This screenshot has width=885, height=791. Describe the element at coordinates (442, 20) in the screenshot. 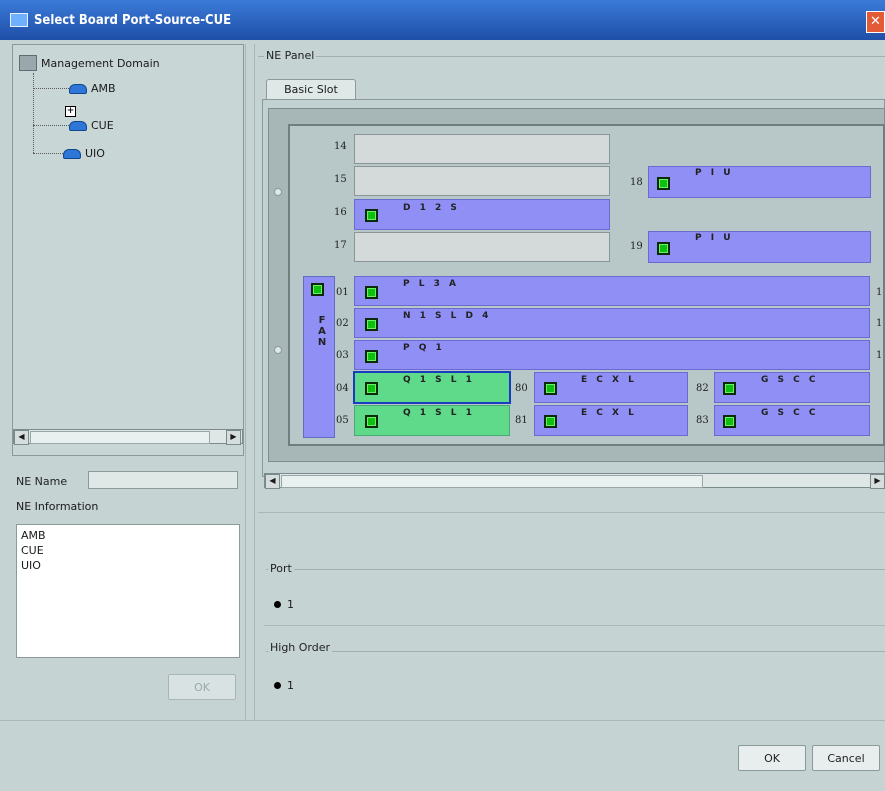

I see `title-bar: Select Board Port-Source-CUE ✕` at that location.